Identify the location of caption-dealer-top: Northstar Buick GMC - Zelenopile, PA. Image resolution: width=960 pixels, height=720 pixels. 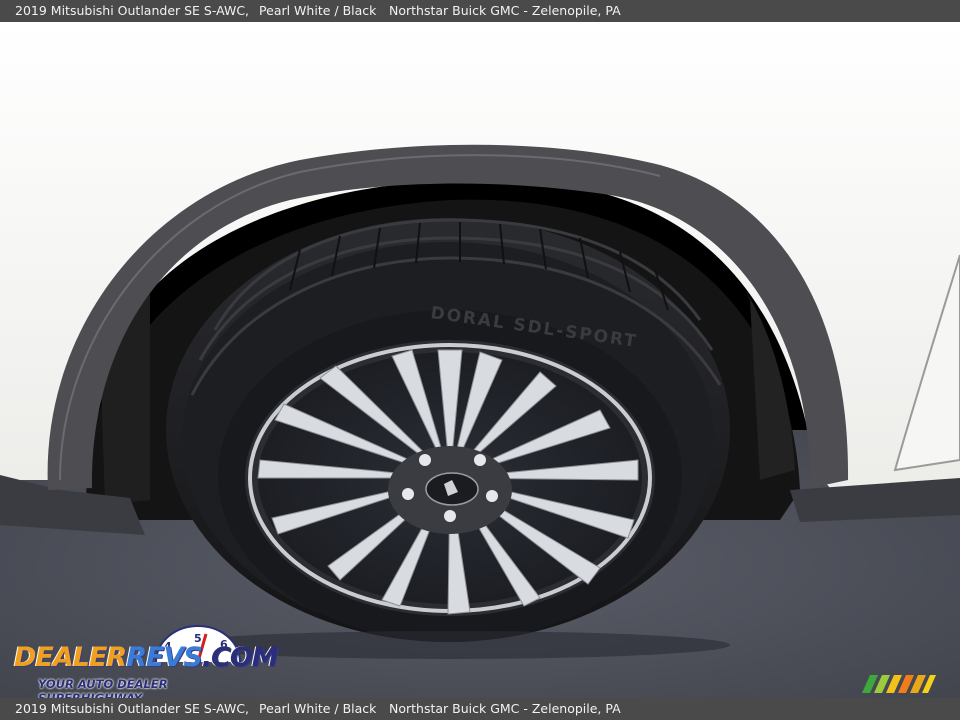
(505, 10).